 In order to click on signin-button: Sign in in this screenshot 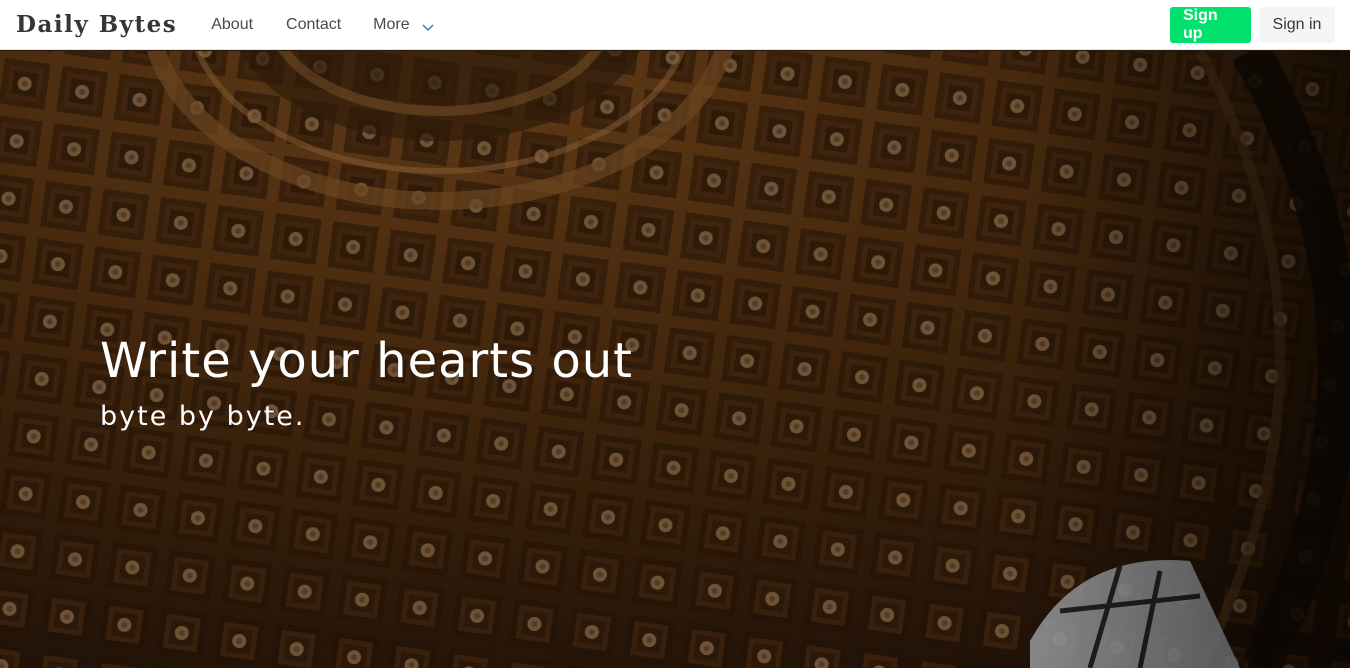, I will do `click(1297, 24)`.